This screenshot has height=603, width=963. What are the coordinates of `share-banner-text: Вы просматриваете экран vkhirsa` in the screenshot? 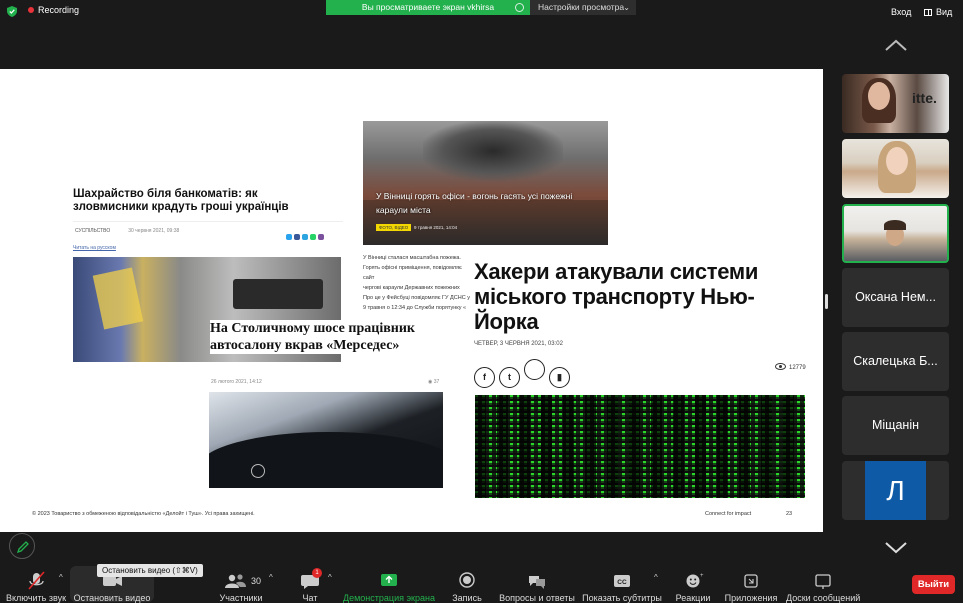 It's located at (428, 7).